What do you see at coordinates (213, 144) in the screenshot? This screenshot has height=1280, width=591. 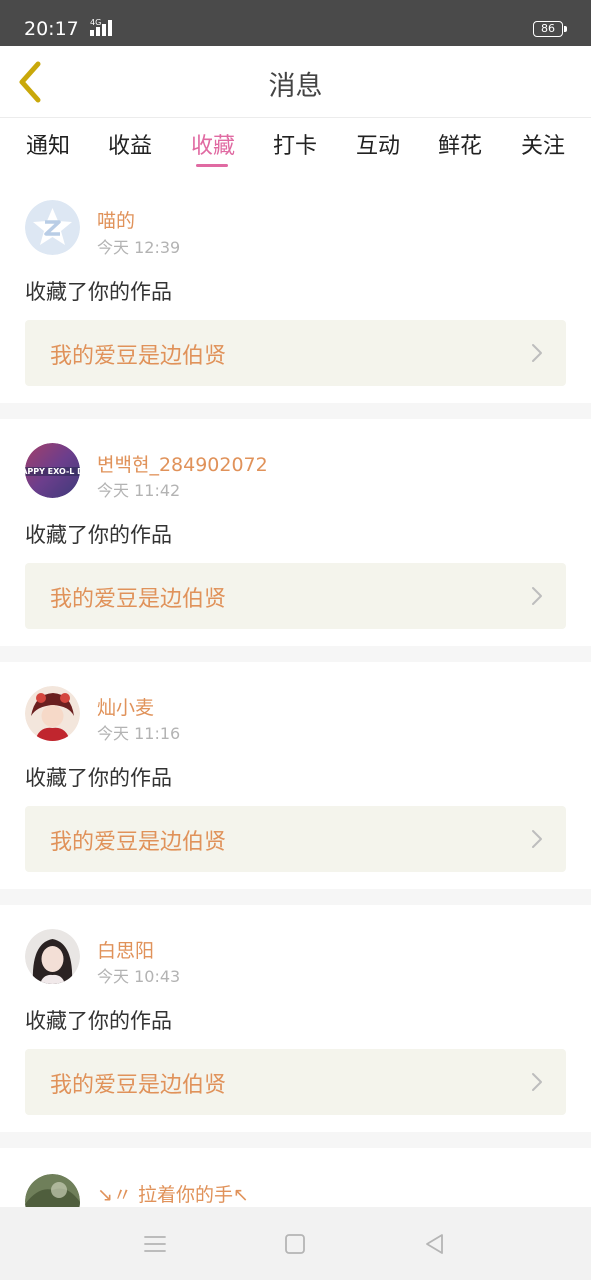 I see `tab-favorites: 收藏` at bounding box center [213, 144].